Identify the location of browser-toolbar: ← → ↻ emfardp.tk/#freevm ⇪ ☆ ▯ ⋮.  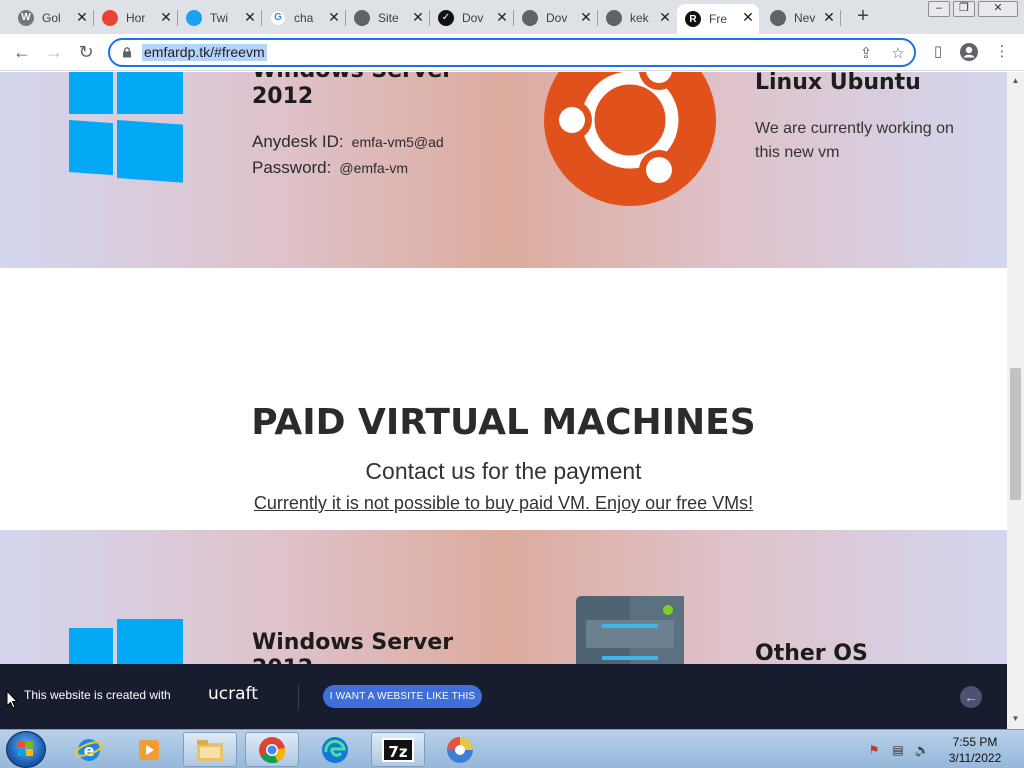
(512, 52).